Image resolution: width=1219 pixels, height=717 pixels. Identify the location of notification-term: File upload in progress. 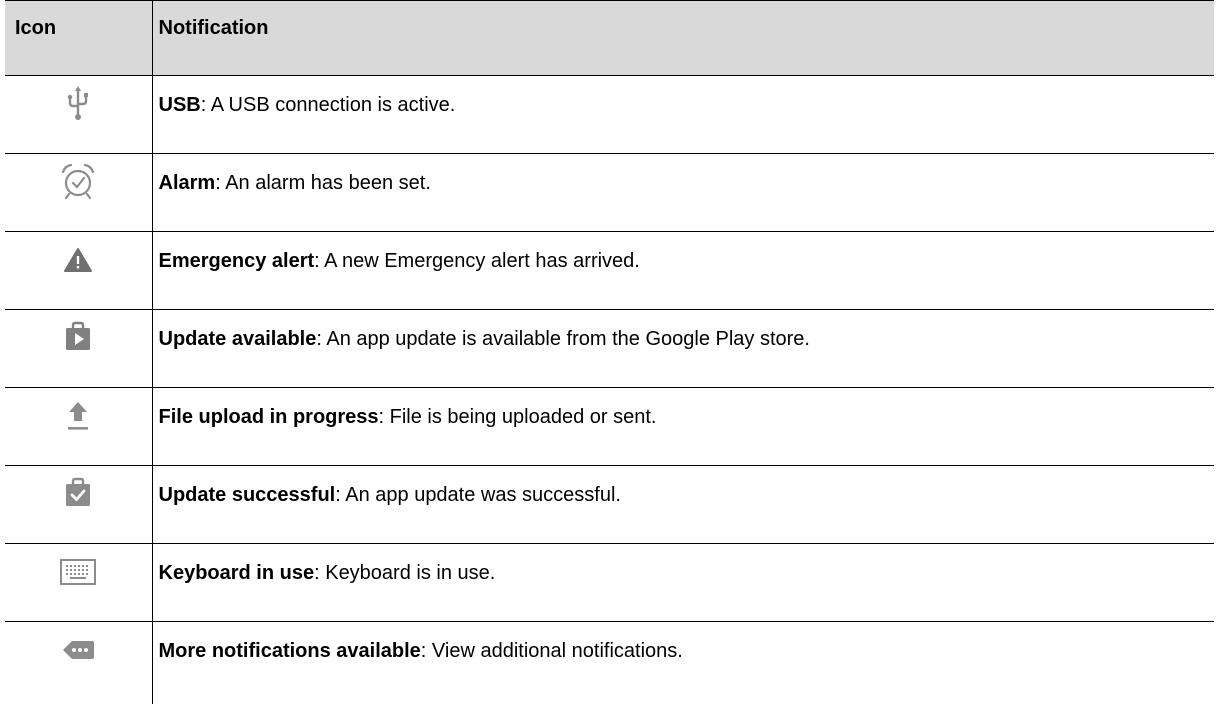
(268, 417).